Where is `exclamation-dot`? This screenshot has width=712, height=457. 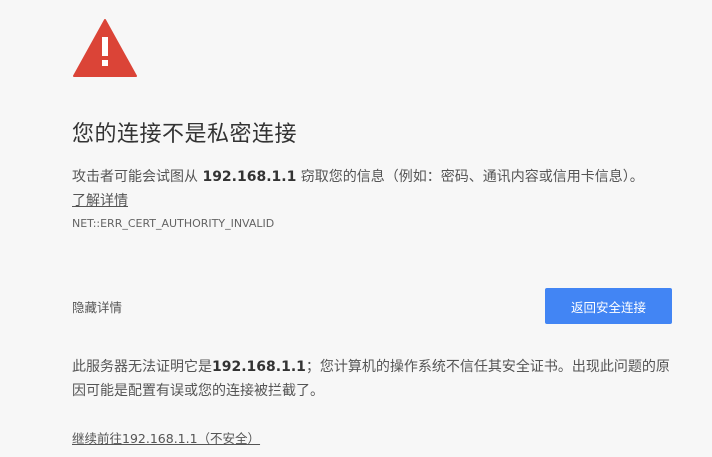
exclamation-dot is located at coordinates (105, 63).